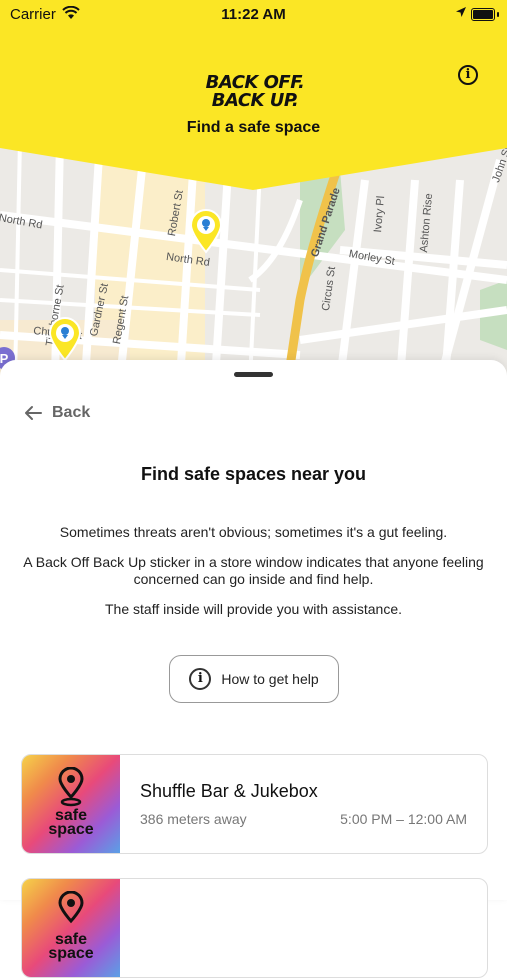  Describe the element at coordinates (71, 939) in the screenshot. I see `badge-line-1: safe` at that location.